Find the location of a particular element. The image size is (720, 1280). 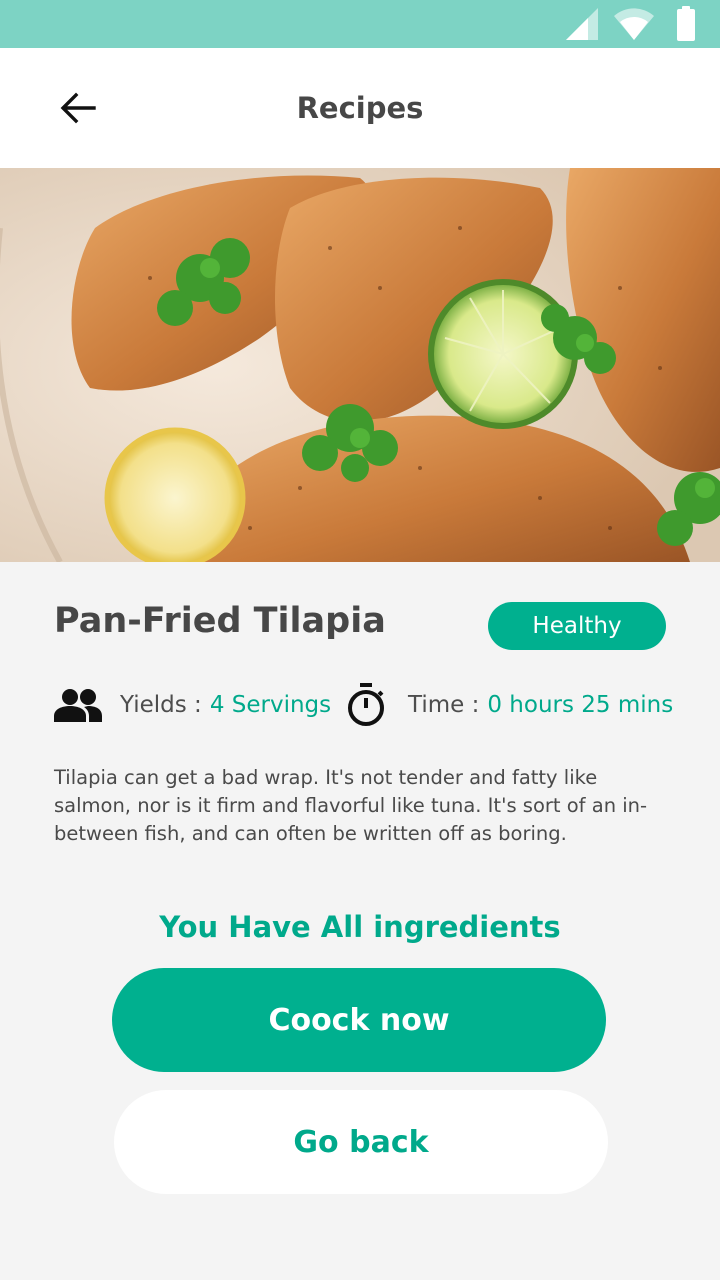

cellular-signal-icon is located at coordinates (582, 24).